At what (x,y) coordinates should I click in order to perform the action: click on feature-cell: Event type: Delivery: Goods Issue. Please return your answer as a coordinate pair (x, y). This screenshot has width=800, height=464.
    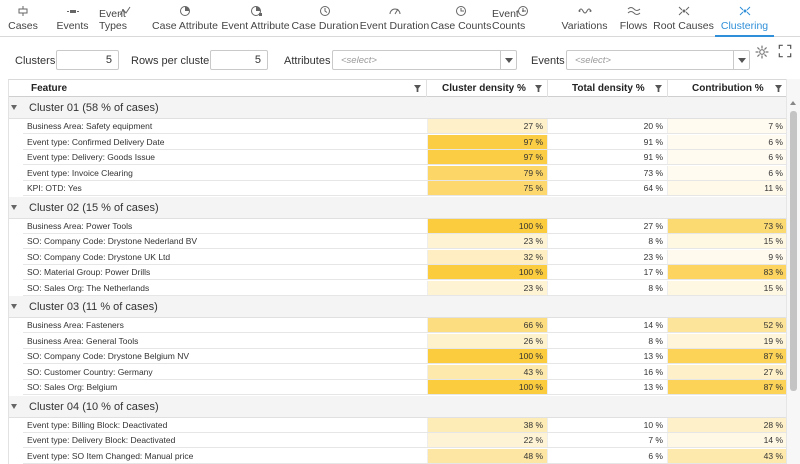
    Looking at the image, I should click on (91, 157).